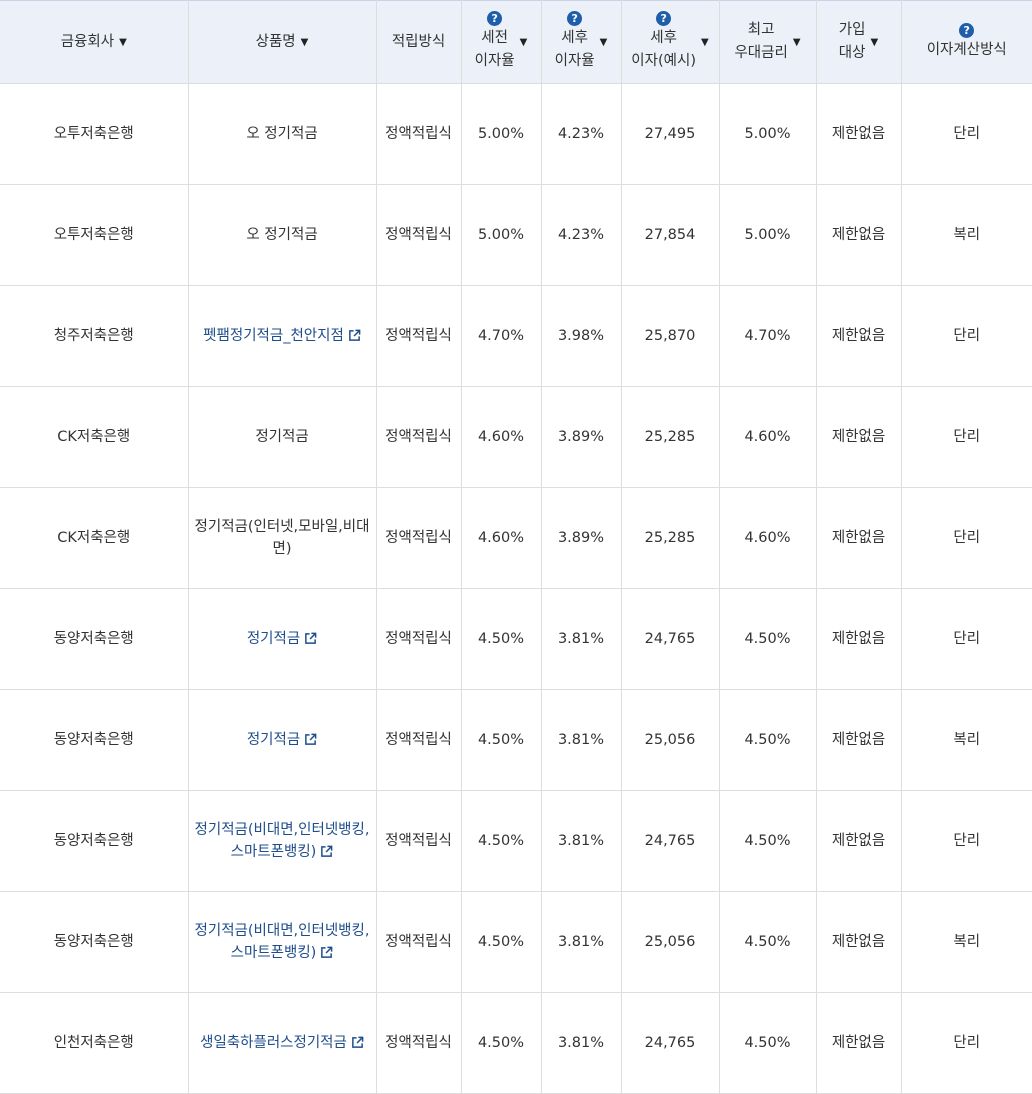 This screenshot has height=1094, width=1032. What do you see at coordinates (670, 841) in the screenshot?
I see `cell-aftertax-interest: 24,765` at bounding box center [670, 841].